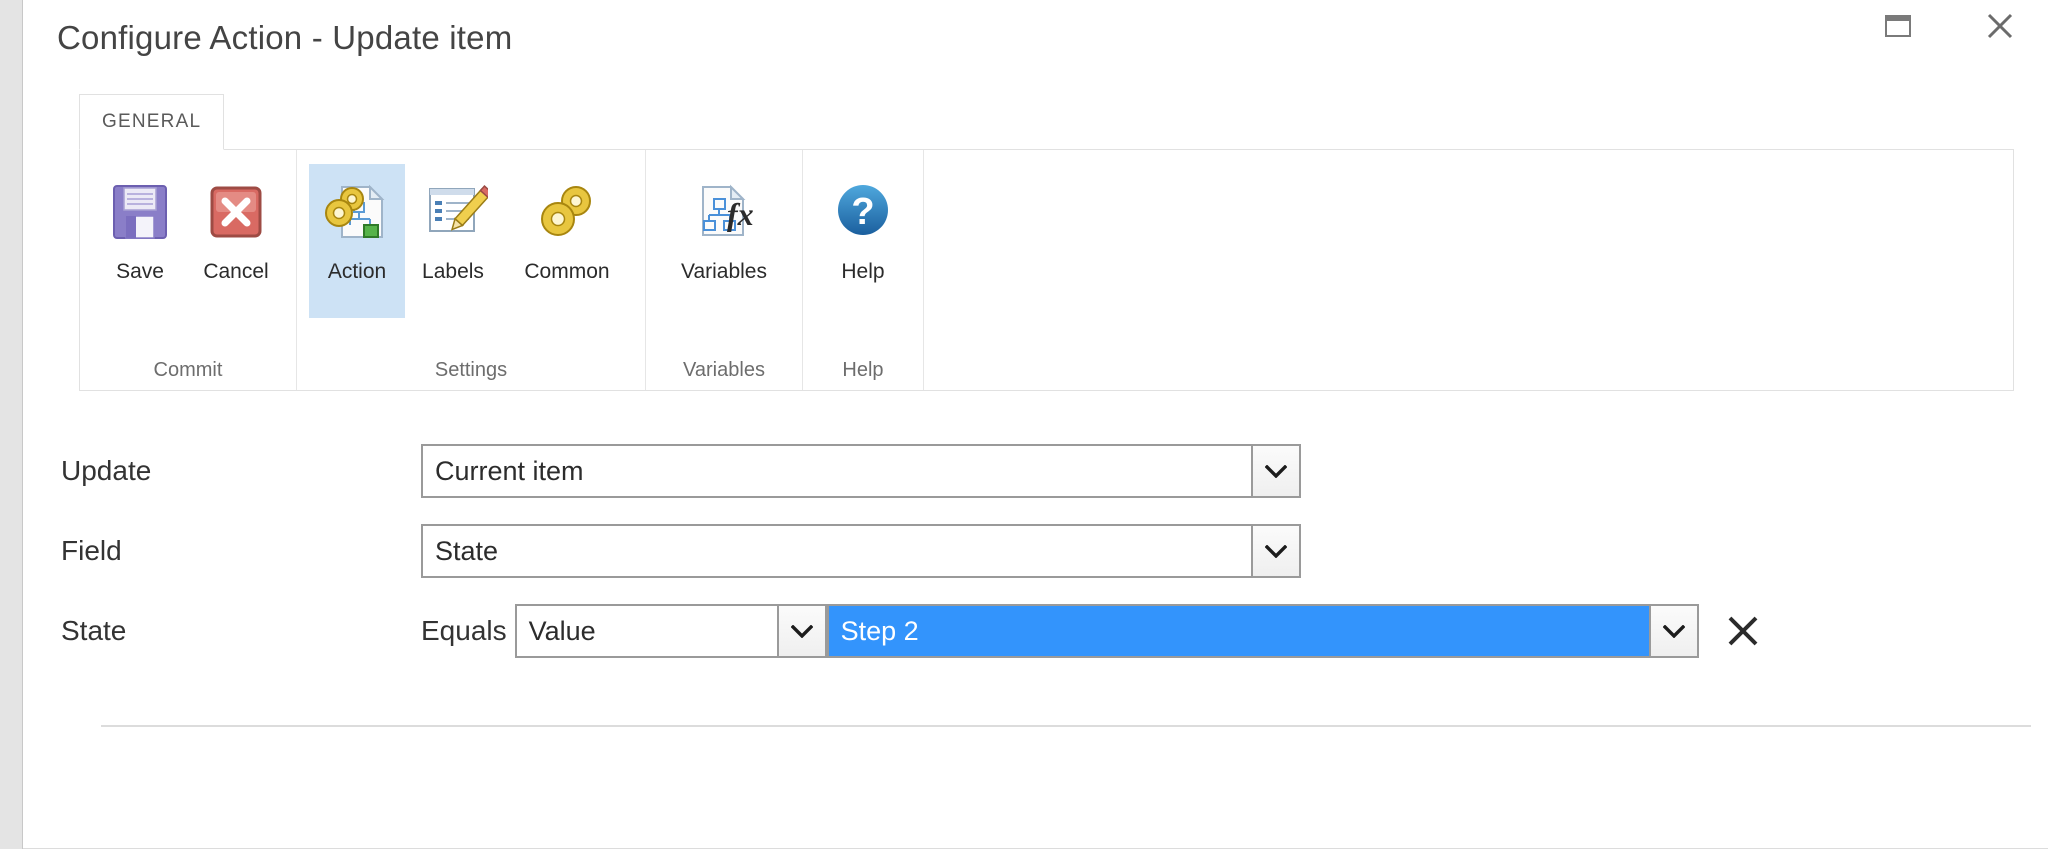  I want to click on maximize-icon, so click(1898, 26).